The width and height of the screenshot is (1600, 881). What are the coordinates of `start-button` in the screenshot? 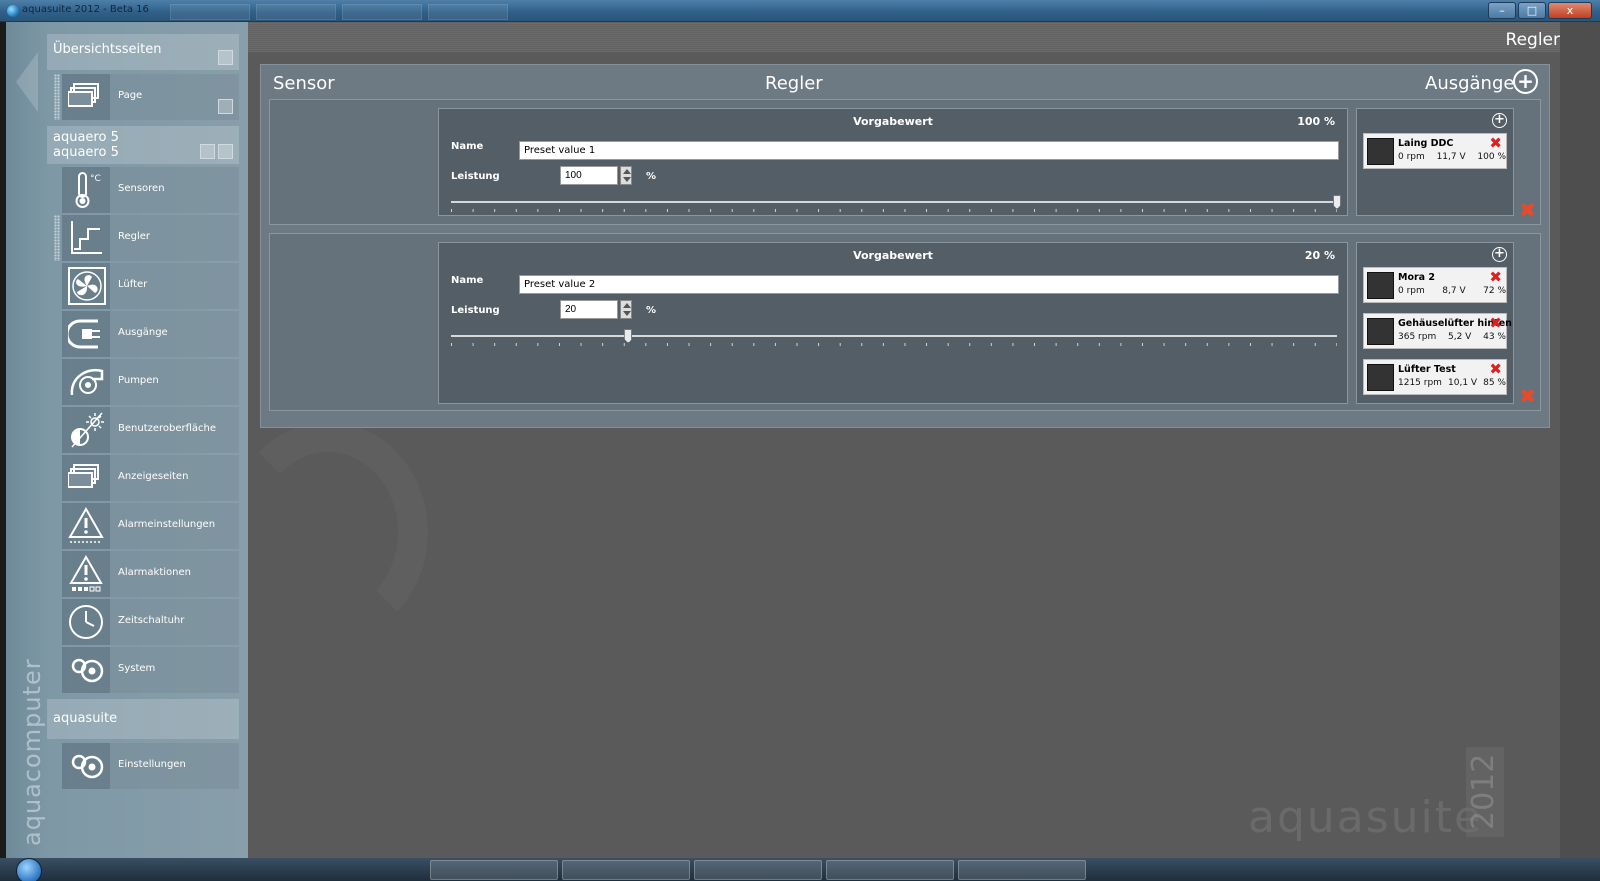 It's located at (29, 869).